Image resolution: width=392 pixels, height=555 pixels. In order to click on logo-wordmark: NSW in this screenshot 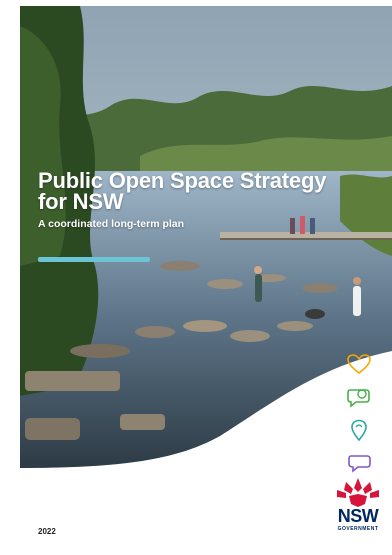, I will do `click(358, 516)`.